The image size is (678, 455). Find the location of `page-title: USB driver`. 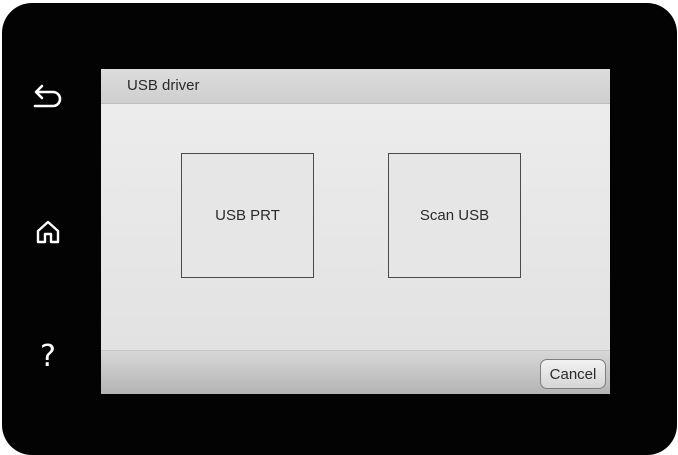

page-title: USB driver is located at coordinates (163, 85).